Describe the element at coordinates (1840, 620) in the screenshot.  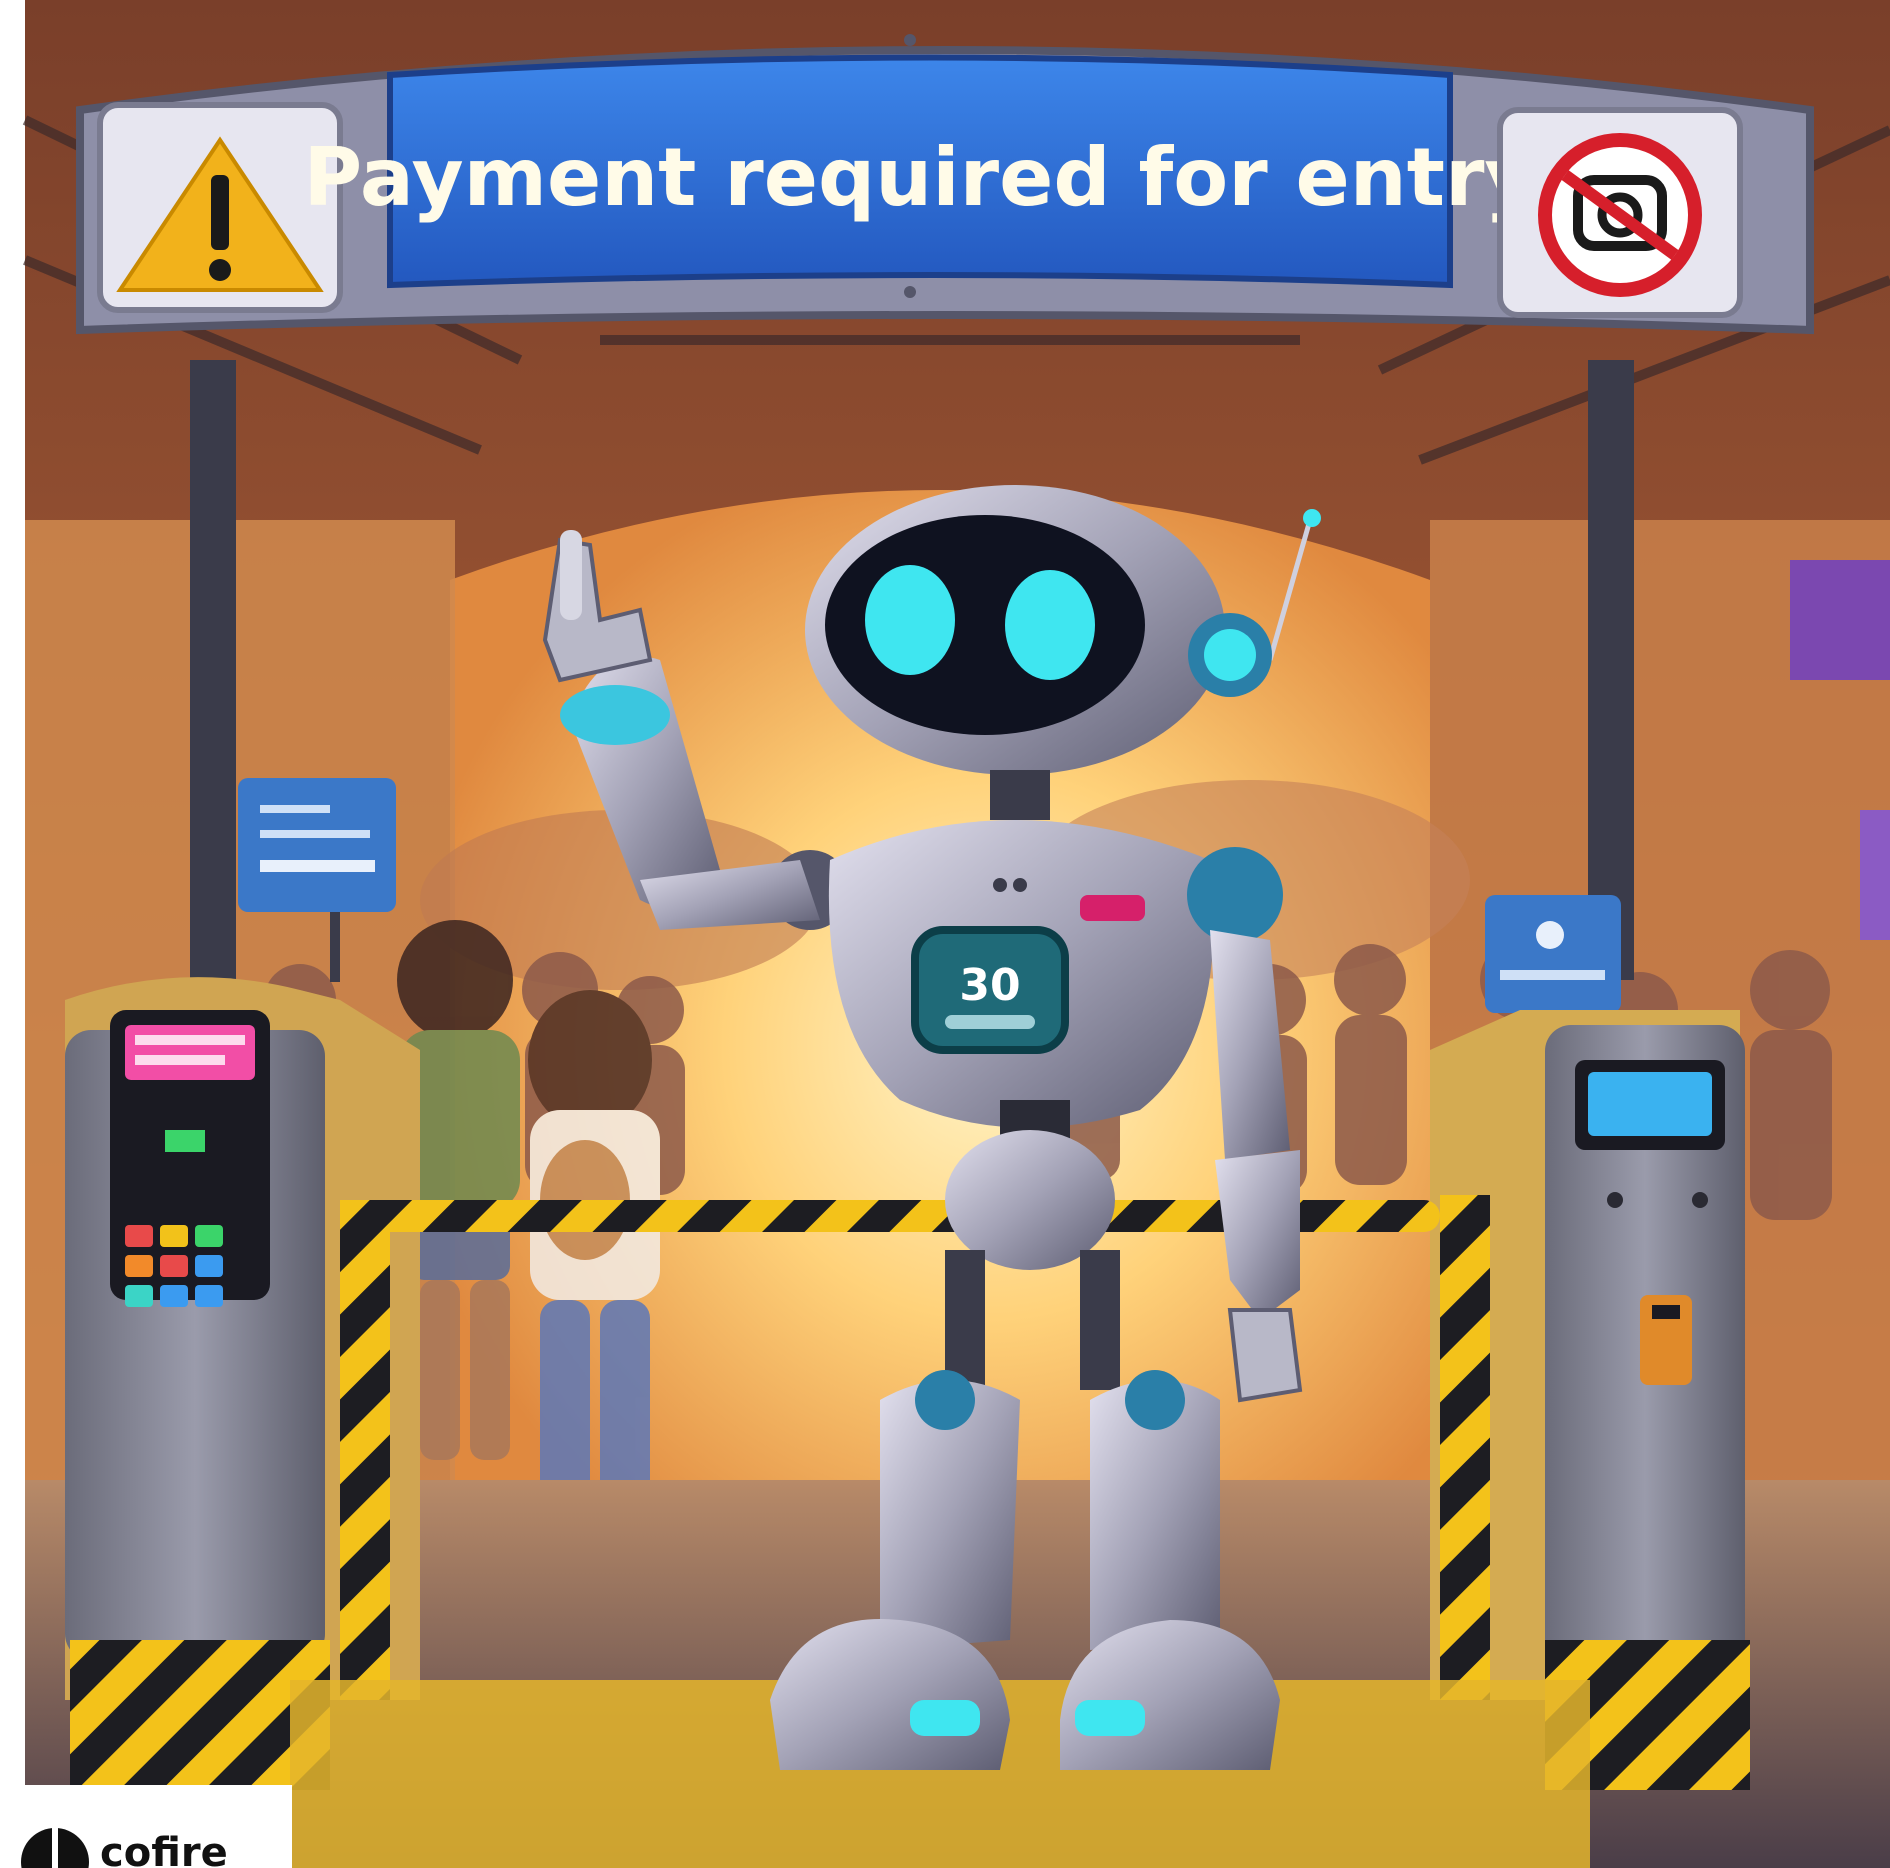
I see `side-banner` at that location.